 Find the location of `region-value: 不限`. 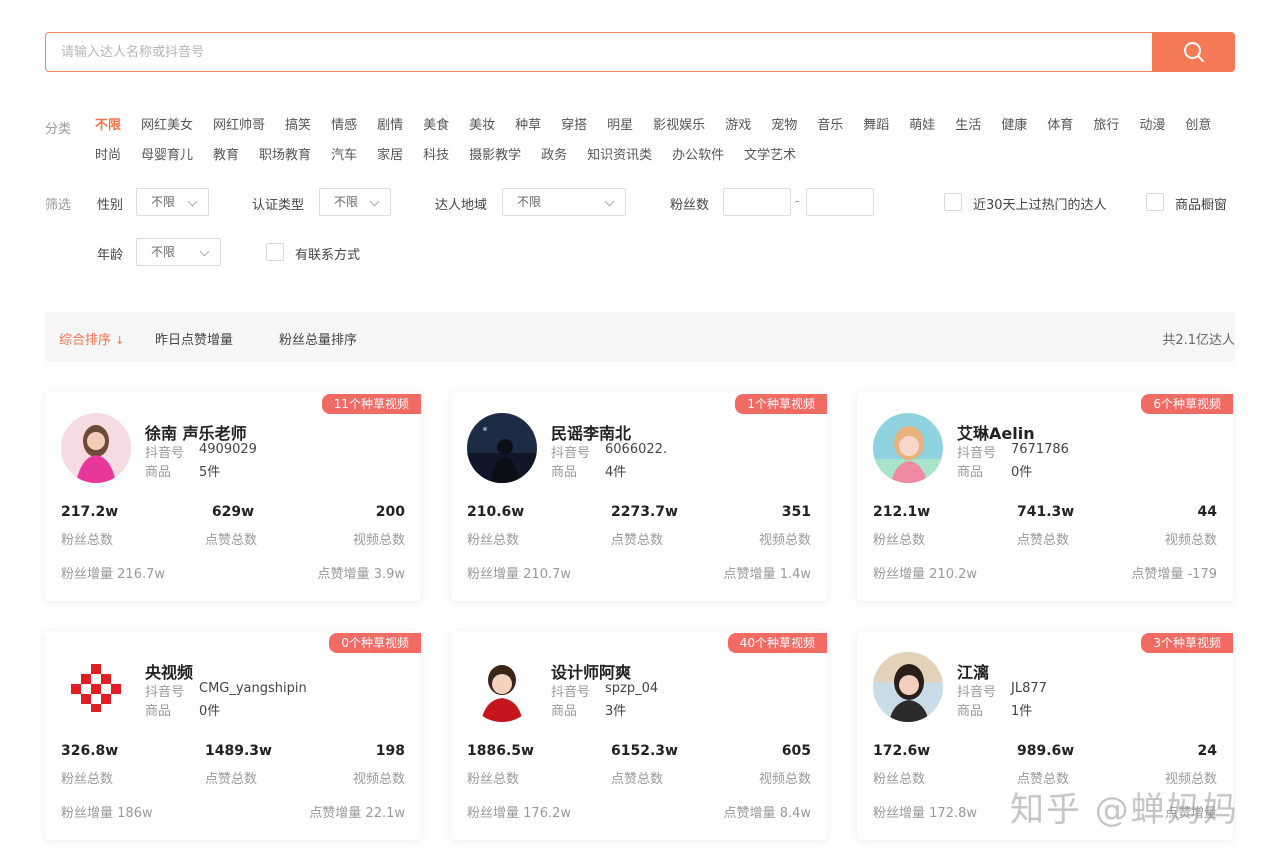

region-value: 不限 is located at coordinates (529, 202).